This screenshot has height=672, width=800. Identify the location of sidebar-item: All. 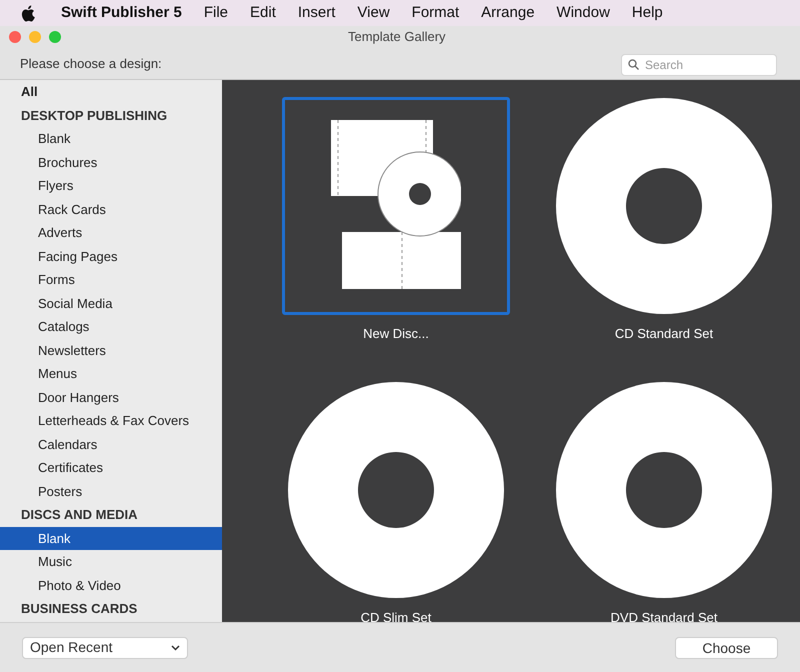
(111, 92).